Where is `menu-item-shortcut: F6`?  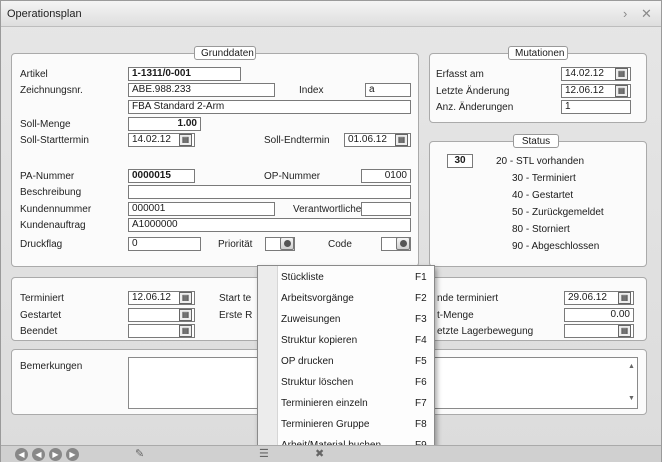
menu-item-shortcut: F6 is located at coordinates (421, 382).